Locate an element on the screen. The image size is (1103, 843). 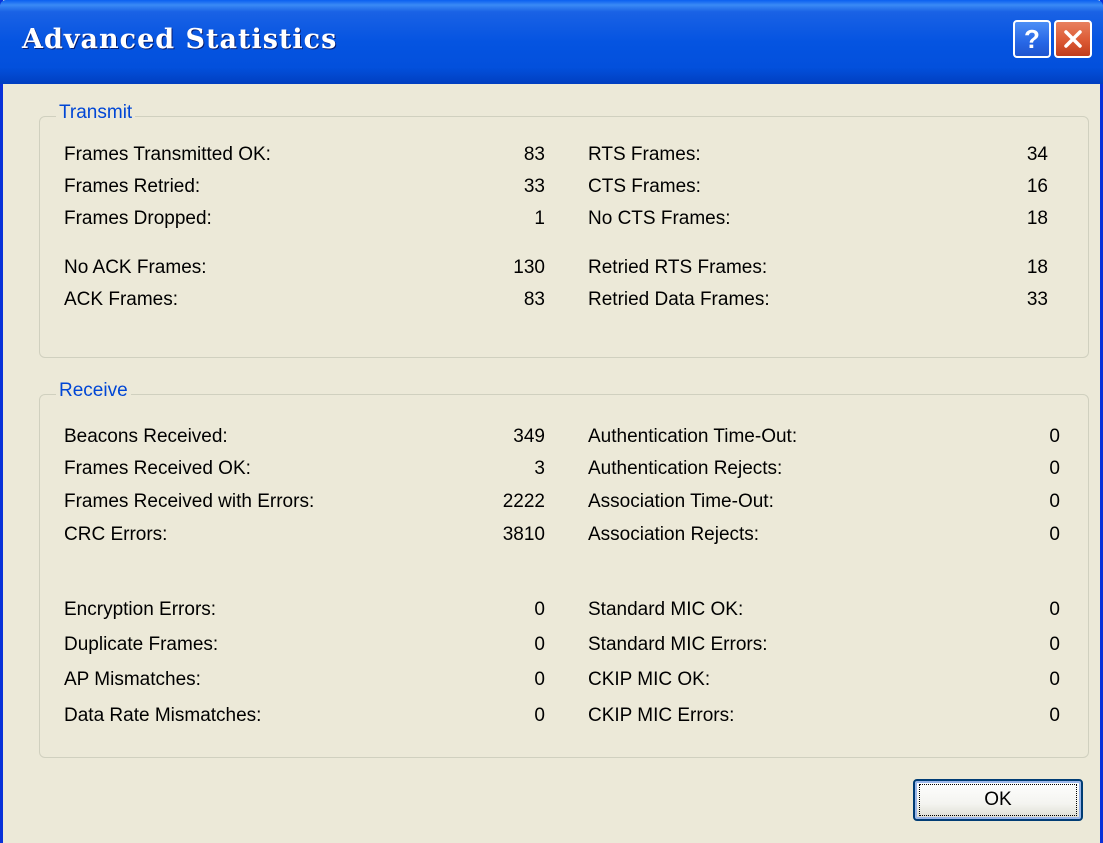
stat-label: Association Rejects: is located at coordinates (674, 534).